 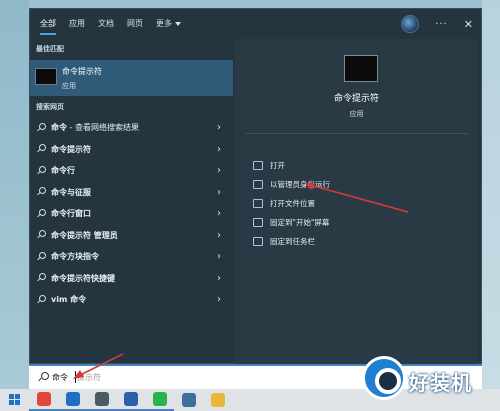 I want to click on header-actions: ··· ✕, so click(x=437, y=24).